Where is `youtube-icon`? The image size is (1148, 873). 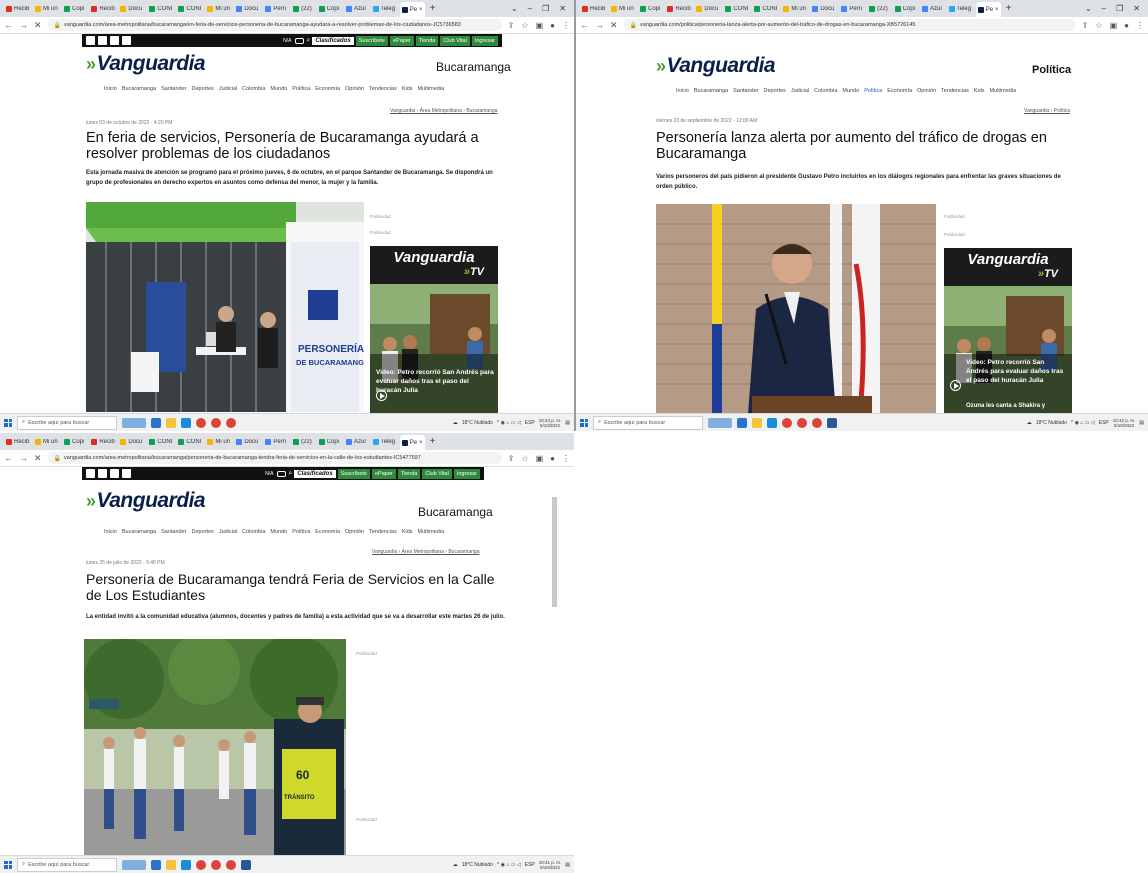
youtube-icon is located at coordinates (126, 40).